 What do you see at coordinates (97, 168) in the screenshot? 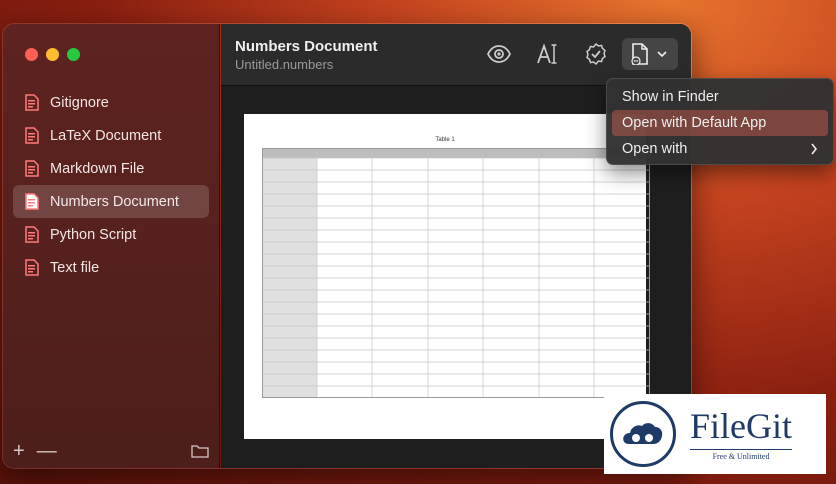
I see `sidebar-item-label: Markdown File` at bounding box center [97, 168].